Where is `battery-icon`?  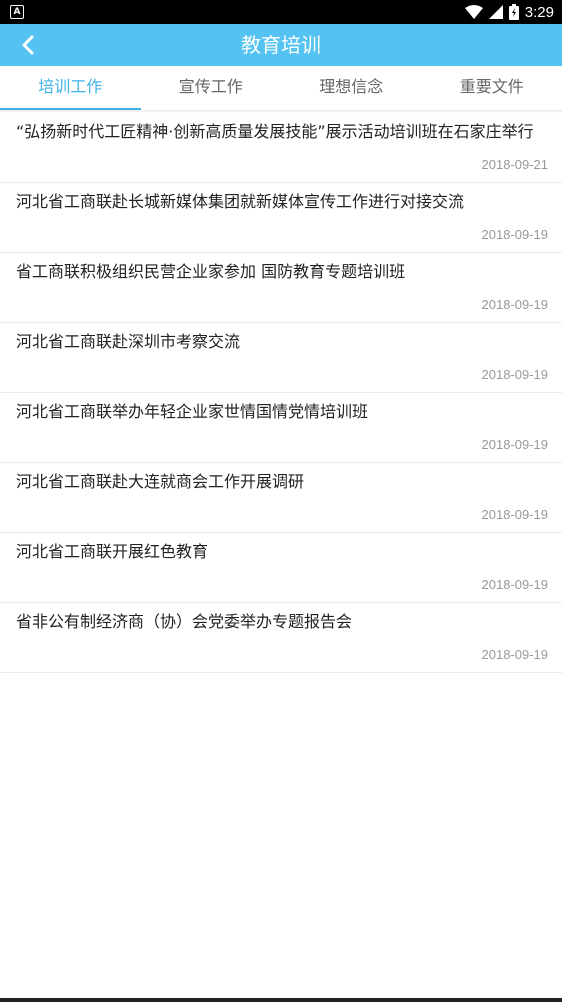 battery-icon is located at coordinates (513, 12).